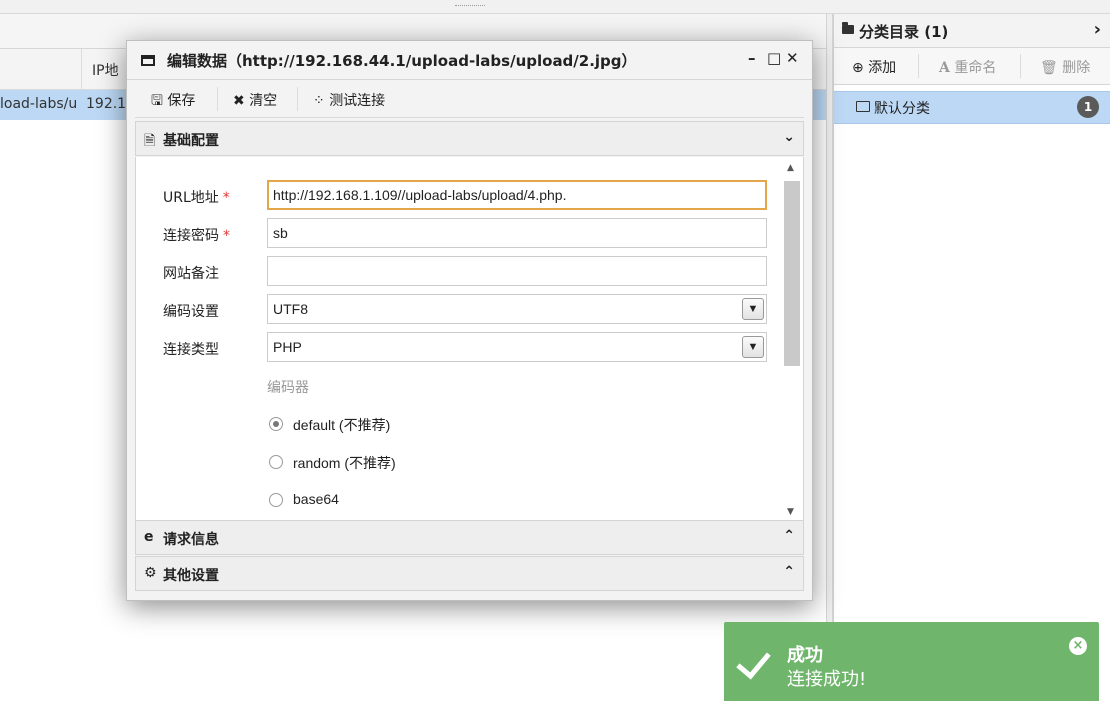 This screenshot has height=701, width=1110. I want to click on minimize-button: –, so click(752, 58).